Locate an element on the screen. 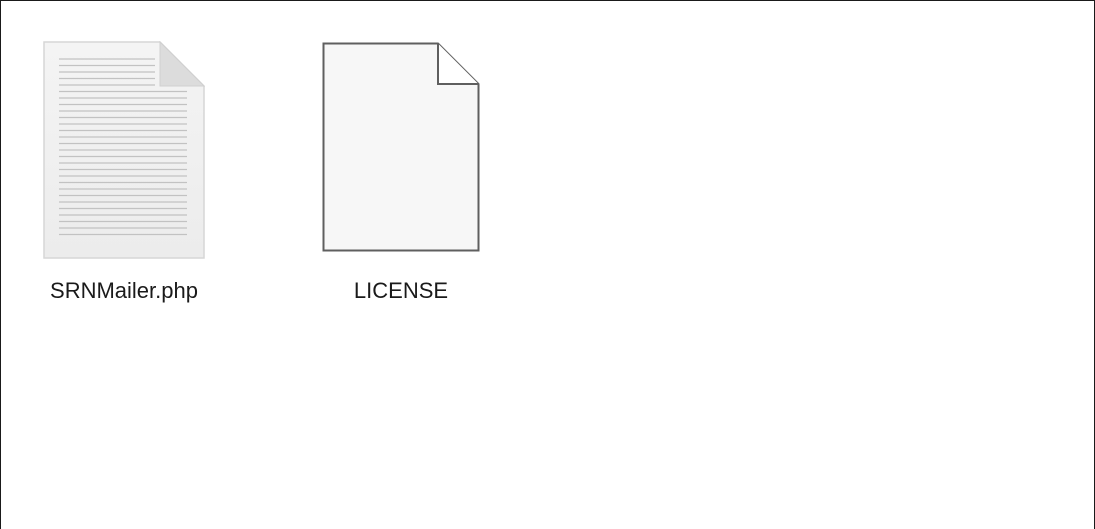 This screenshot has width=1095, height=529. file-name-label: LICENSE is located at coordinates (401, 290).